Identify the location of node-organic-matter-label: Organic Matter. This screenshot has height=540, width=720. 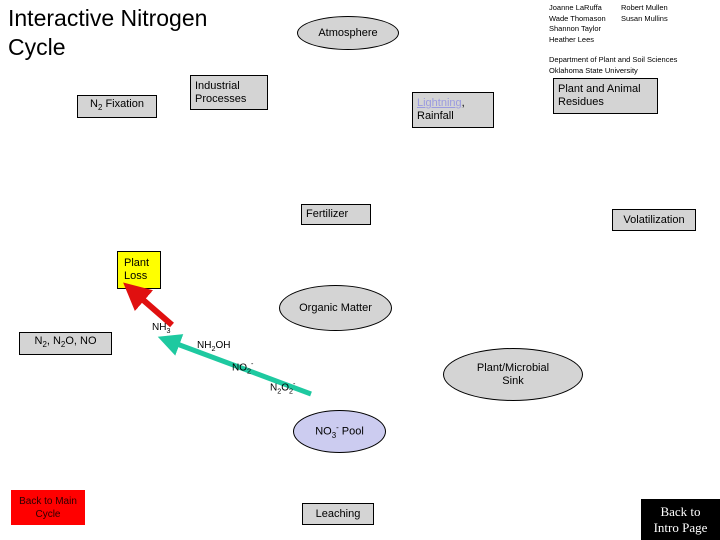
(335, 307).